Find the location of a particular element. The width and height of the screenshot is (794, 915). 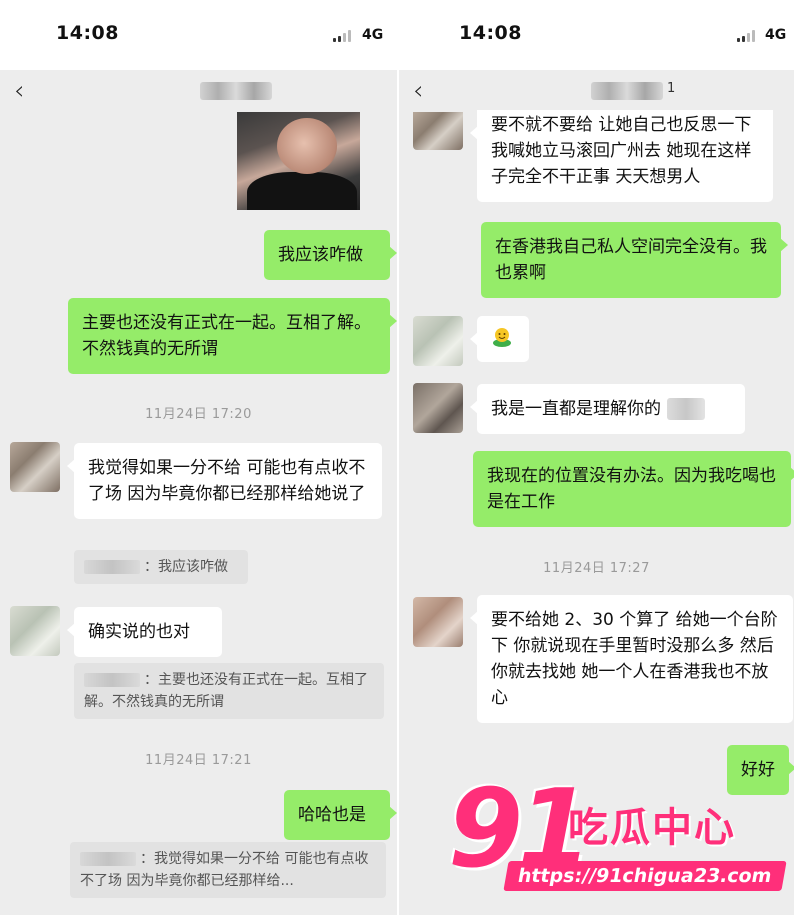

message-text: 我是一直都是理解你的 is located at coordinates (576, 409).